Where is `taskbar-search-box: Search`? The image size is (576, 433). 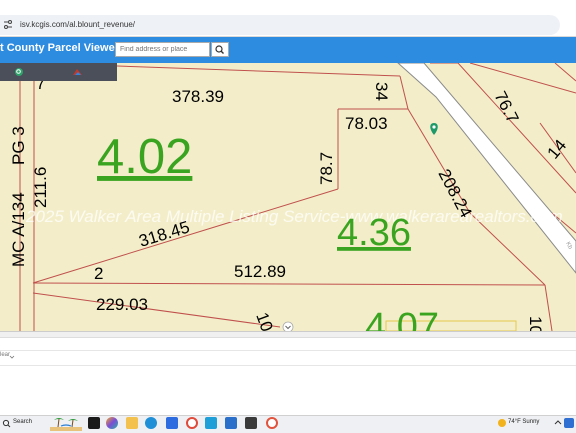
taskbar-search-box: Search is located at coordinates (22, 422).